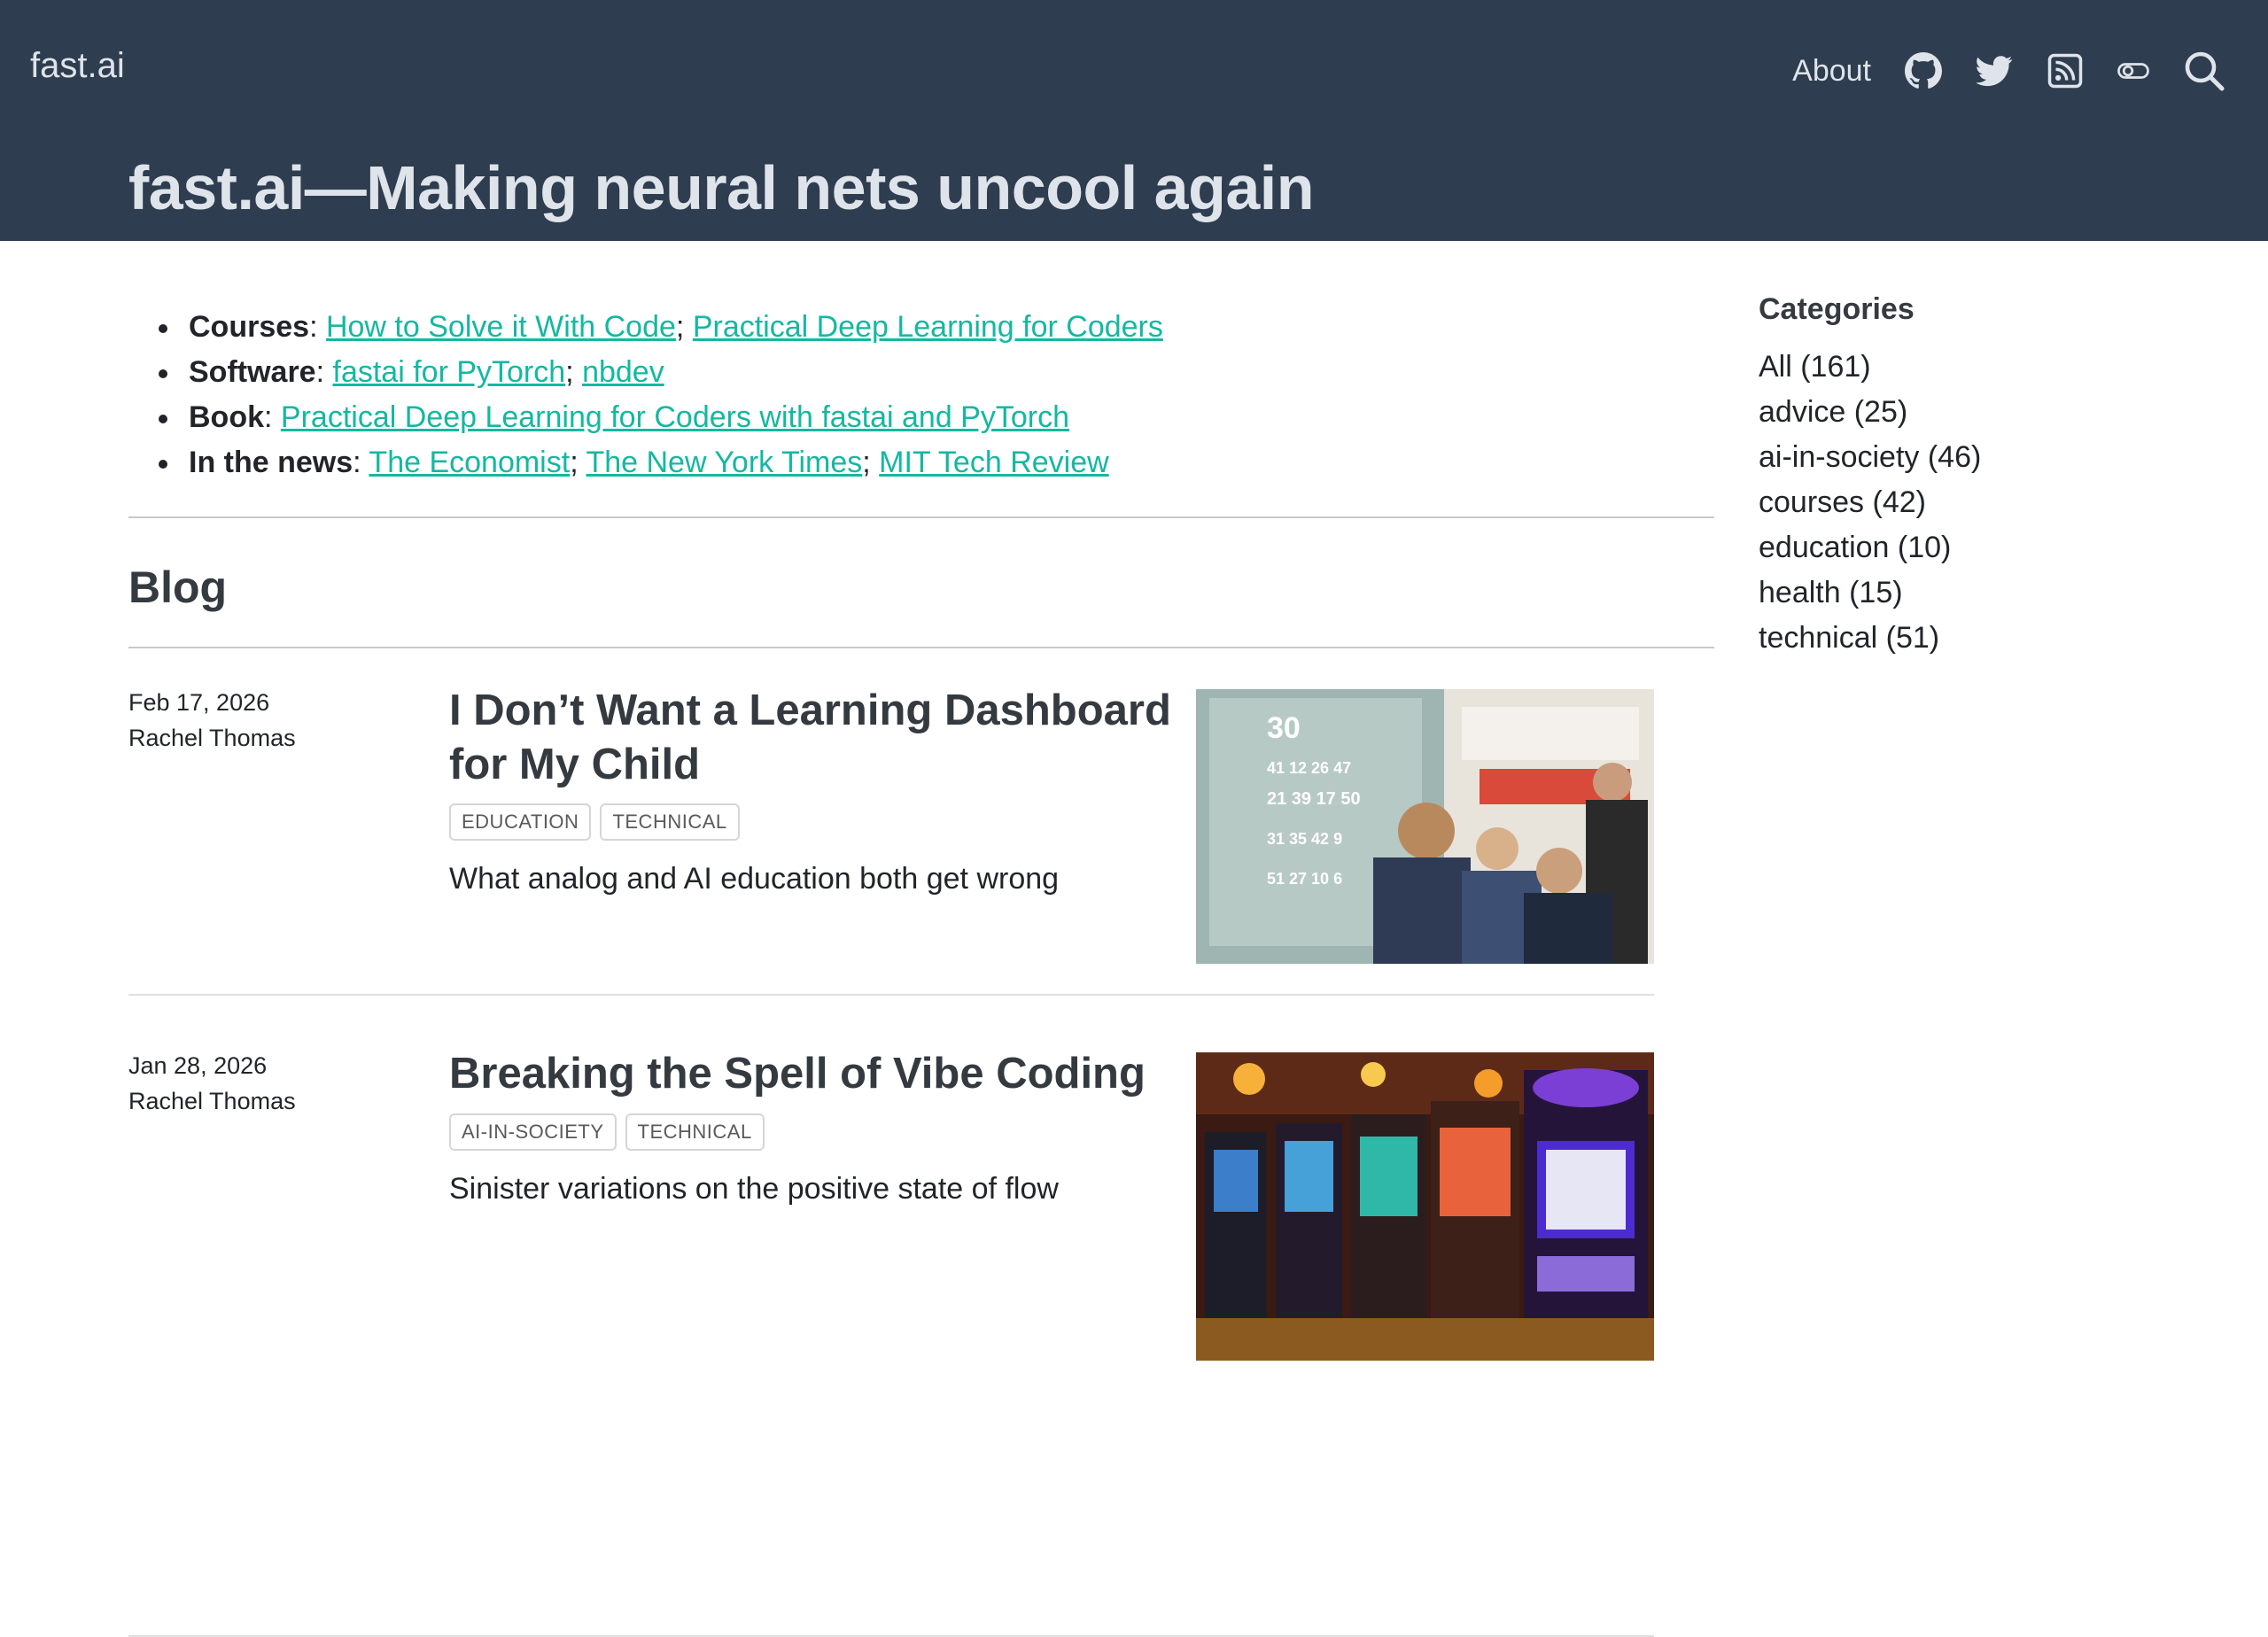 The height and width of the screenshot is (1637, 2268). I want to click on category-education: education (10), so click(1870, 547).